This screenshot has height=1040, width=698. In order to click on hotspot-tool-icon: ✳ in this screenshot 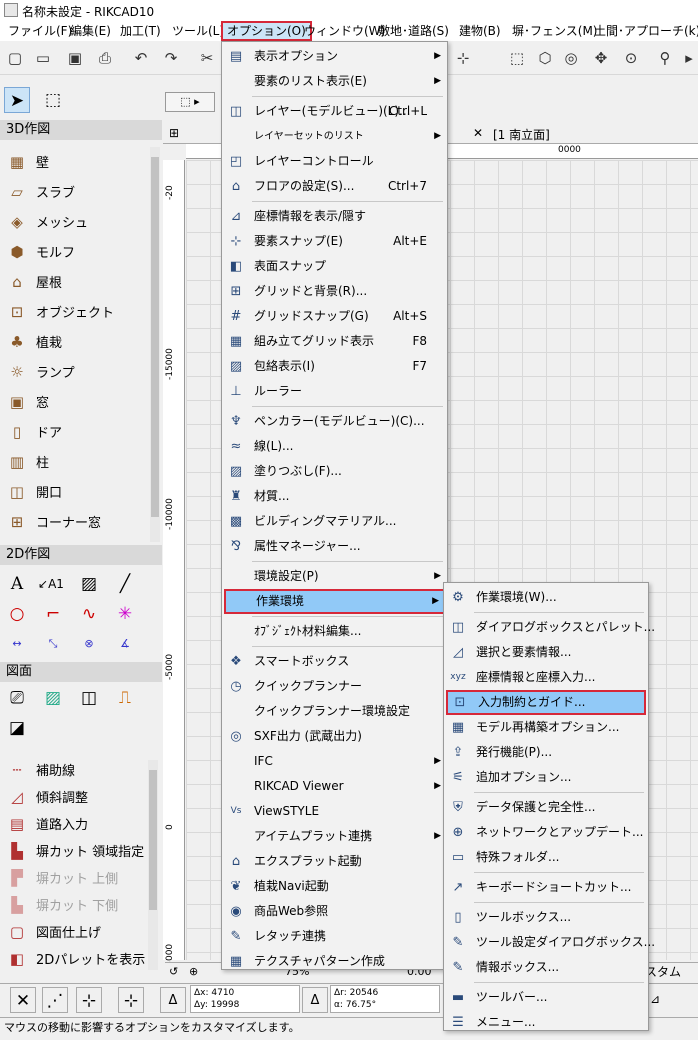, I will do `click(125, 614)`.